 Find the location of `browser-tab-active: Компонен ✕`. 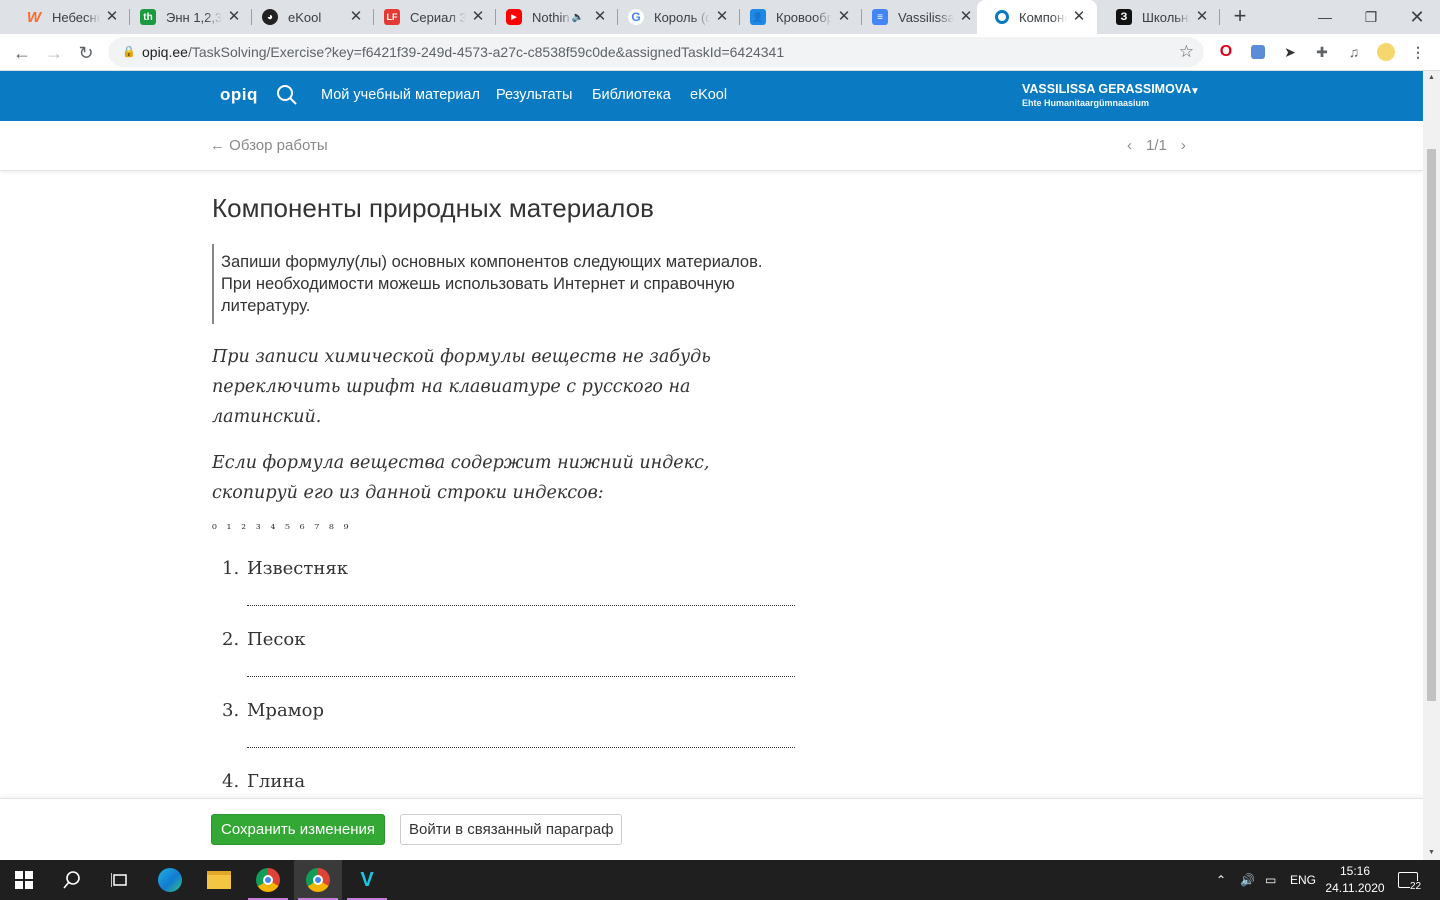

browser-tab-active: Компонен ✕ is located at coordinates (1037, 17).